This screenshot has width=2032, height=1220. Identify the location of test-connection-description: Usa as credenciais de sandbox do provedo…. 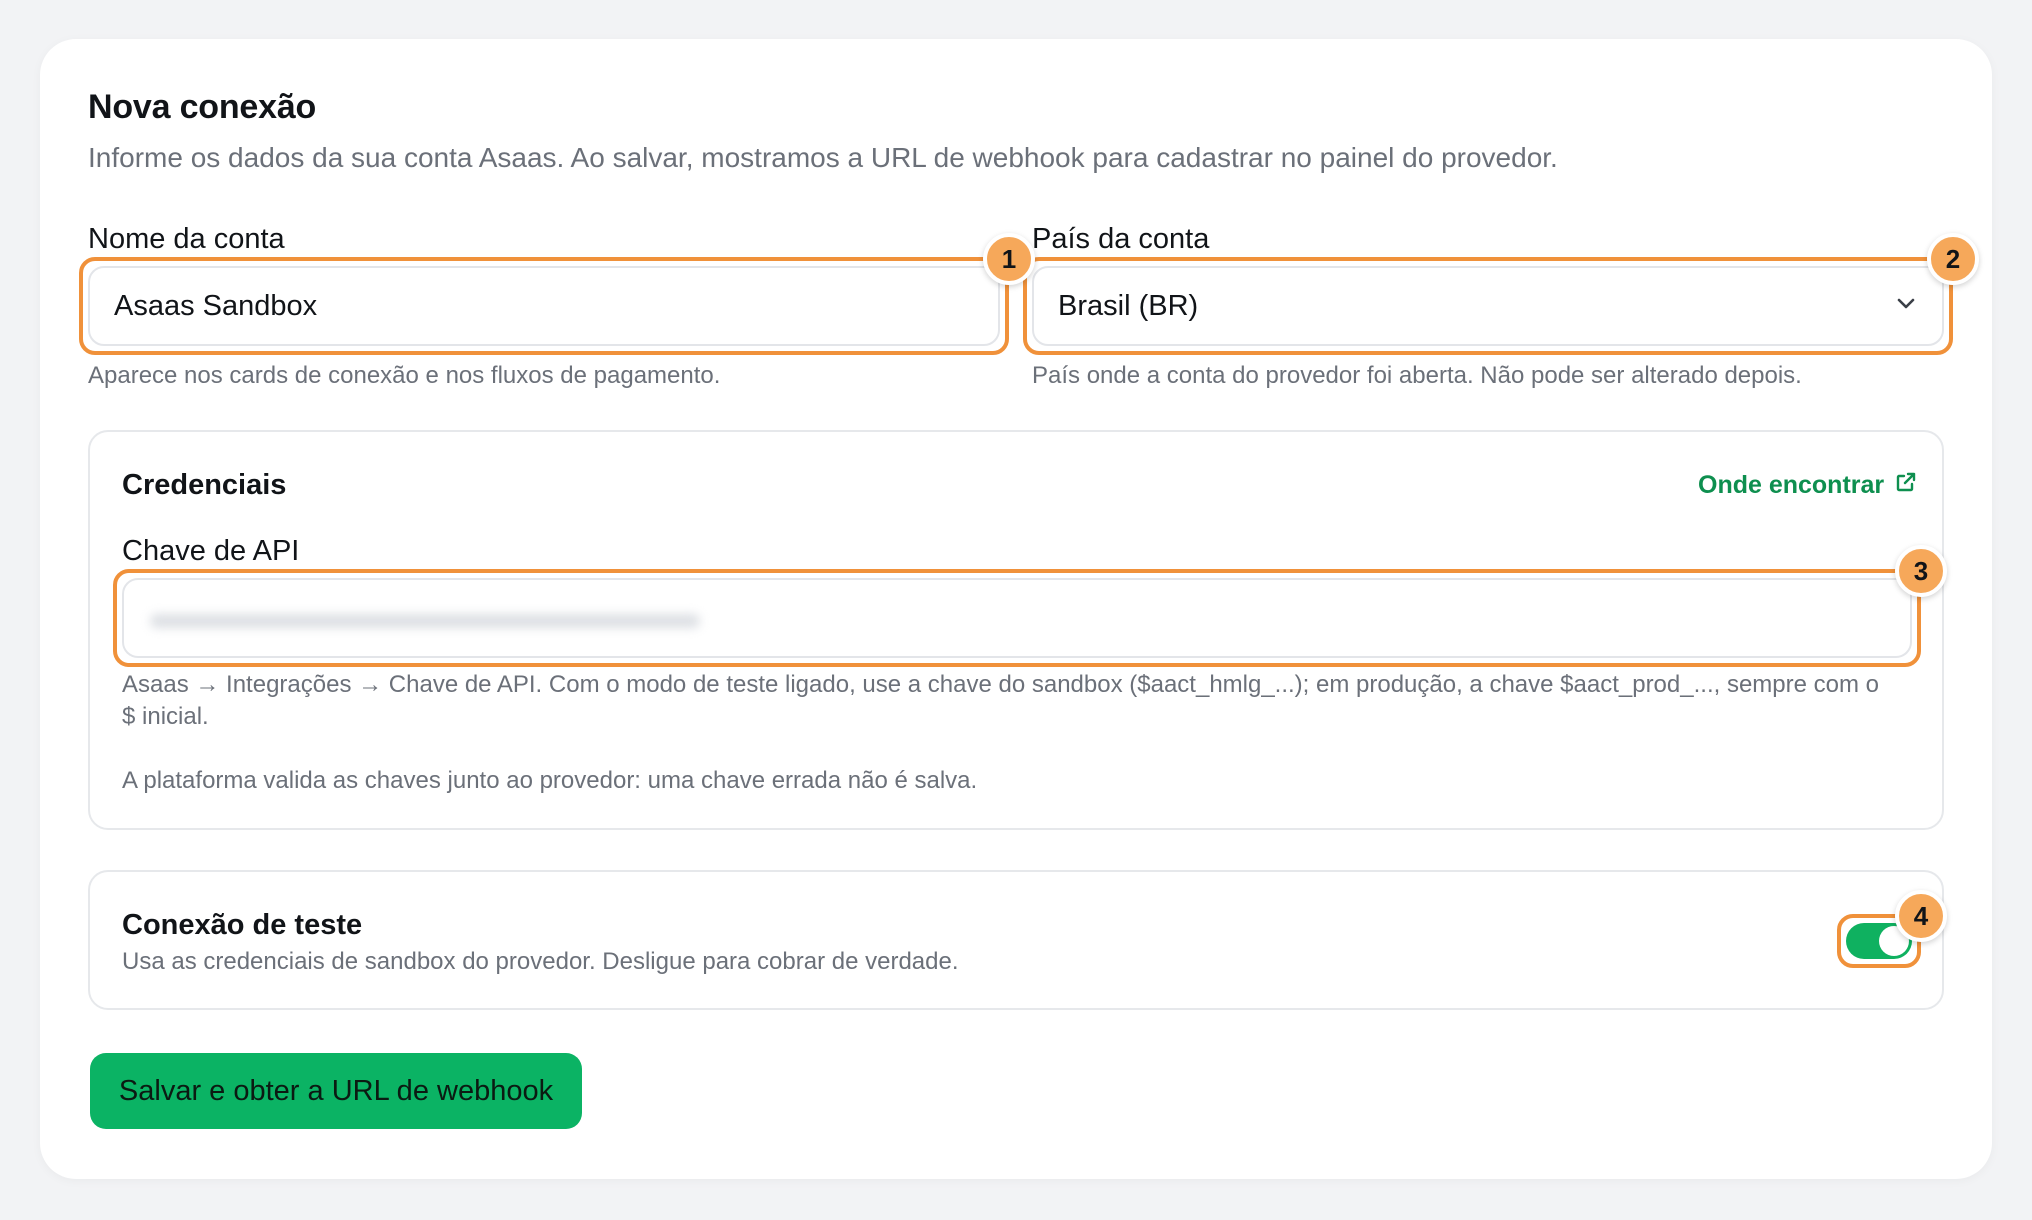
(540, 961).